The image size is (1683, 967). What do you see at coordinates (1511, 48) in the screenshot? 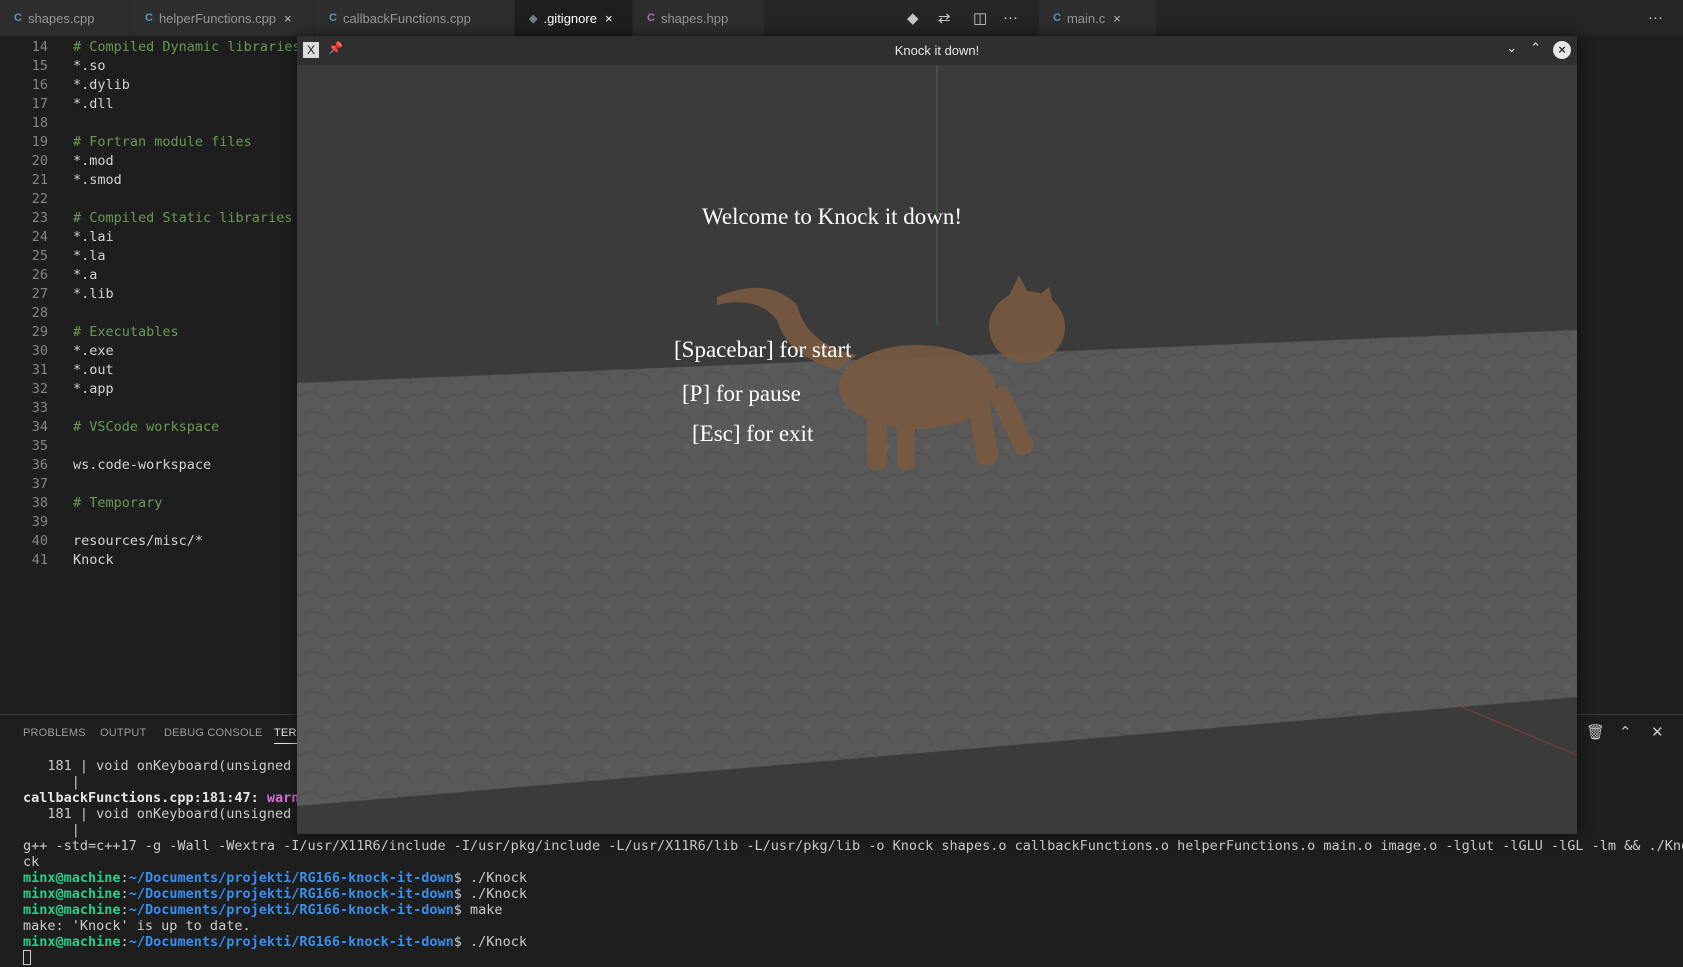
I see `minimize-icon: ⌄` at bounding box center [1511, 48].